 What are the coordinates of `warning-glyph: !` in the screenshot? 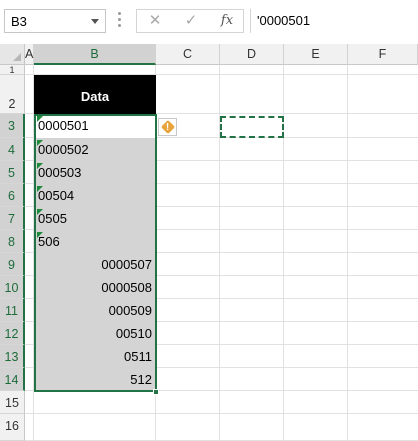 It's located at (167, 127).